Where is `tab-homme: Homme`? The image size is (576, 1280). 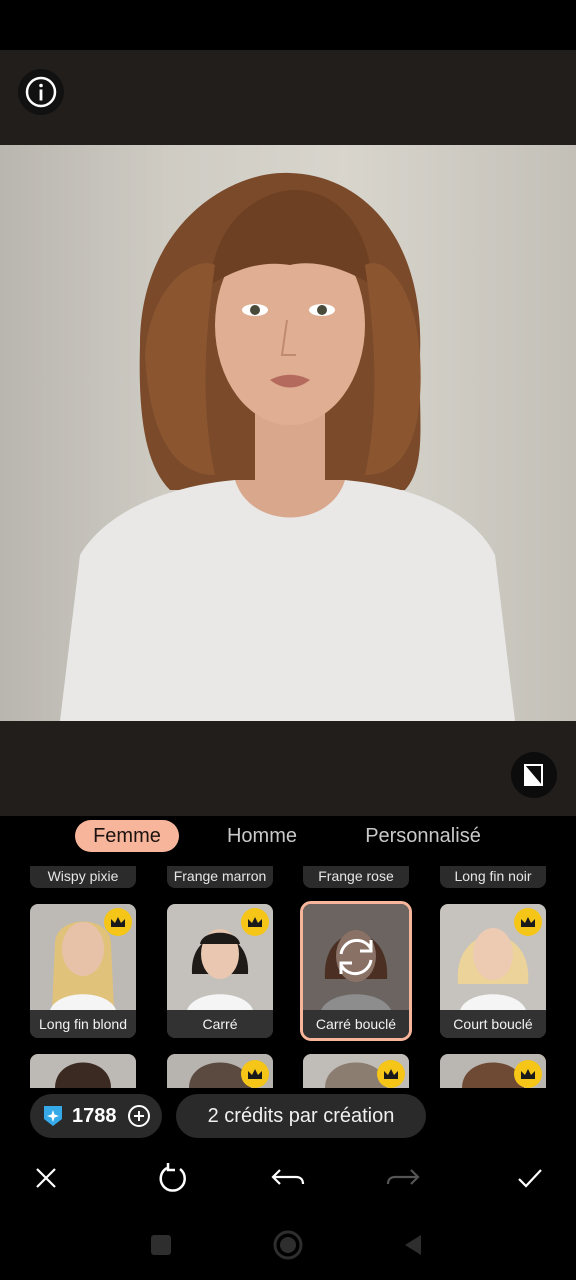 tab-homme: Homme is located at coordinates (262, 836).